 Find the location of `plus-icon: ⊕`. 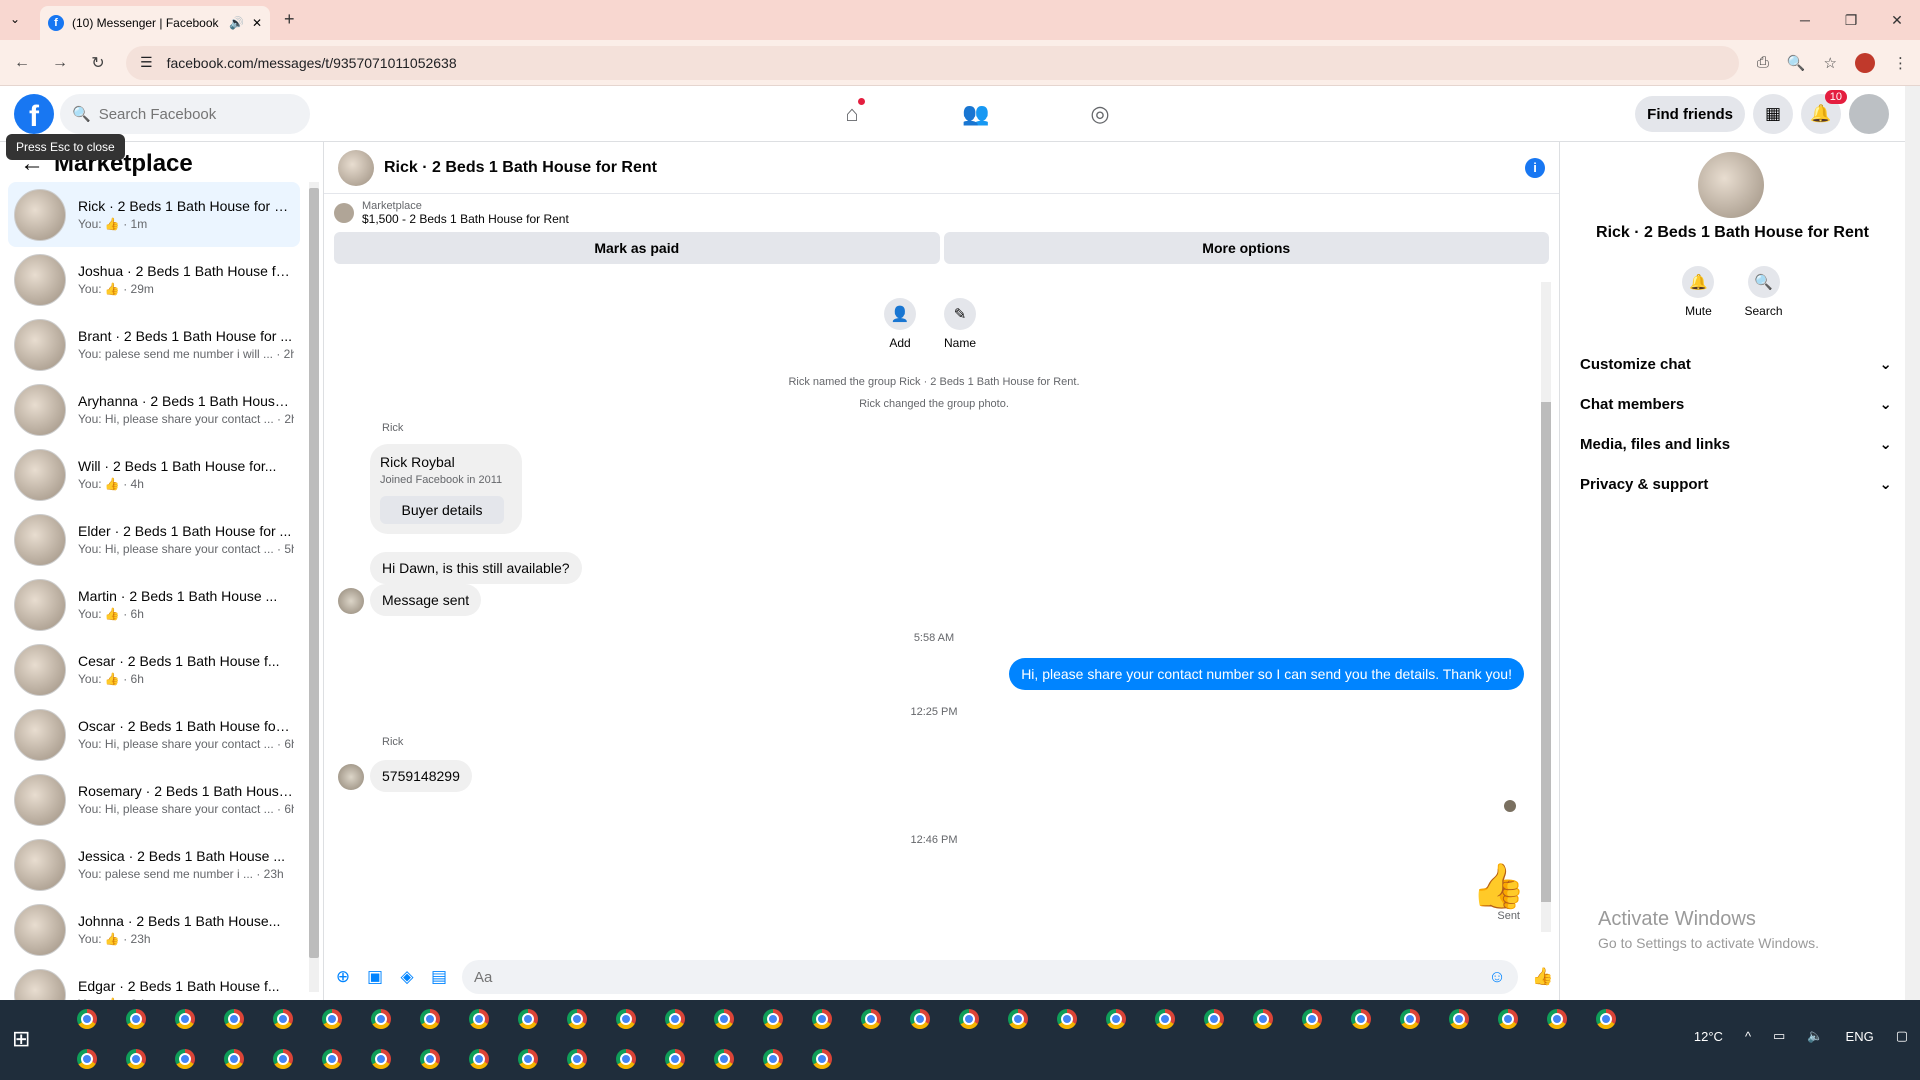

plus-icon: ⊕ is located at coordinates (343, 977).